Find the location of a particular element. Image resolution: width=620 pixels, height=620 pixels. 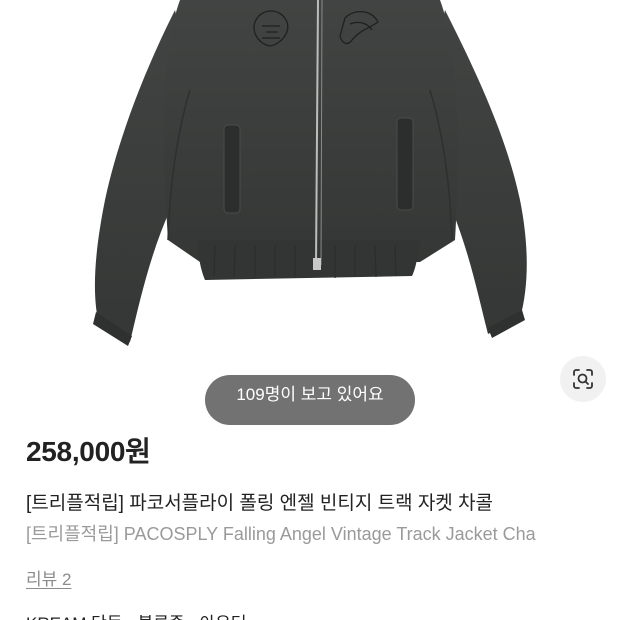

visual-search-button is located at coordinates (583, 379).